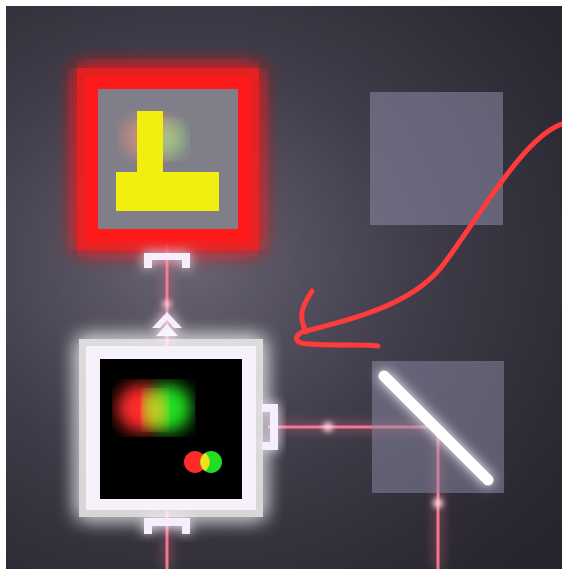  Describe the element at coordinates (171, 428) in the screenshot. I see `color-mixer-tile` at that location.